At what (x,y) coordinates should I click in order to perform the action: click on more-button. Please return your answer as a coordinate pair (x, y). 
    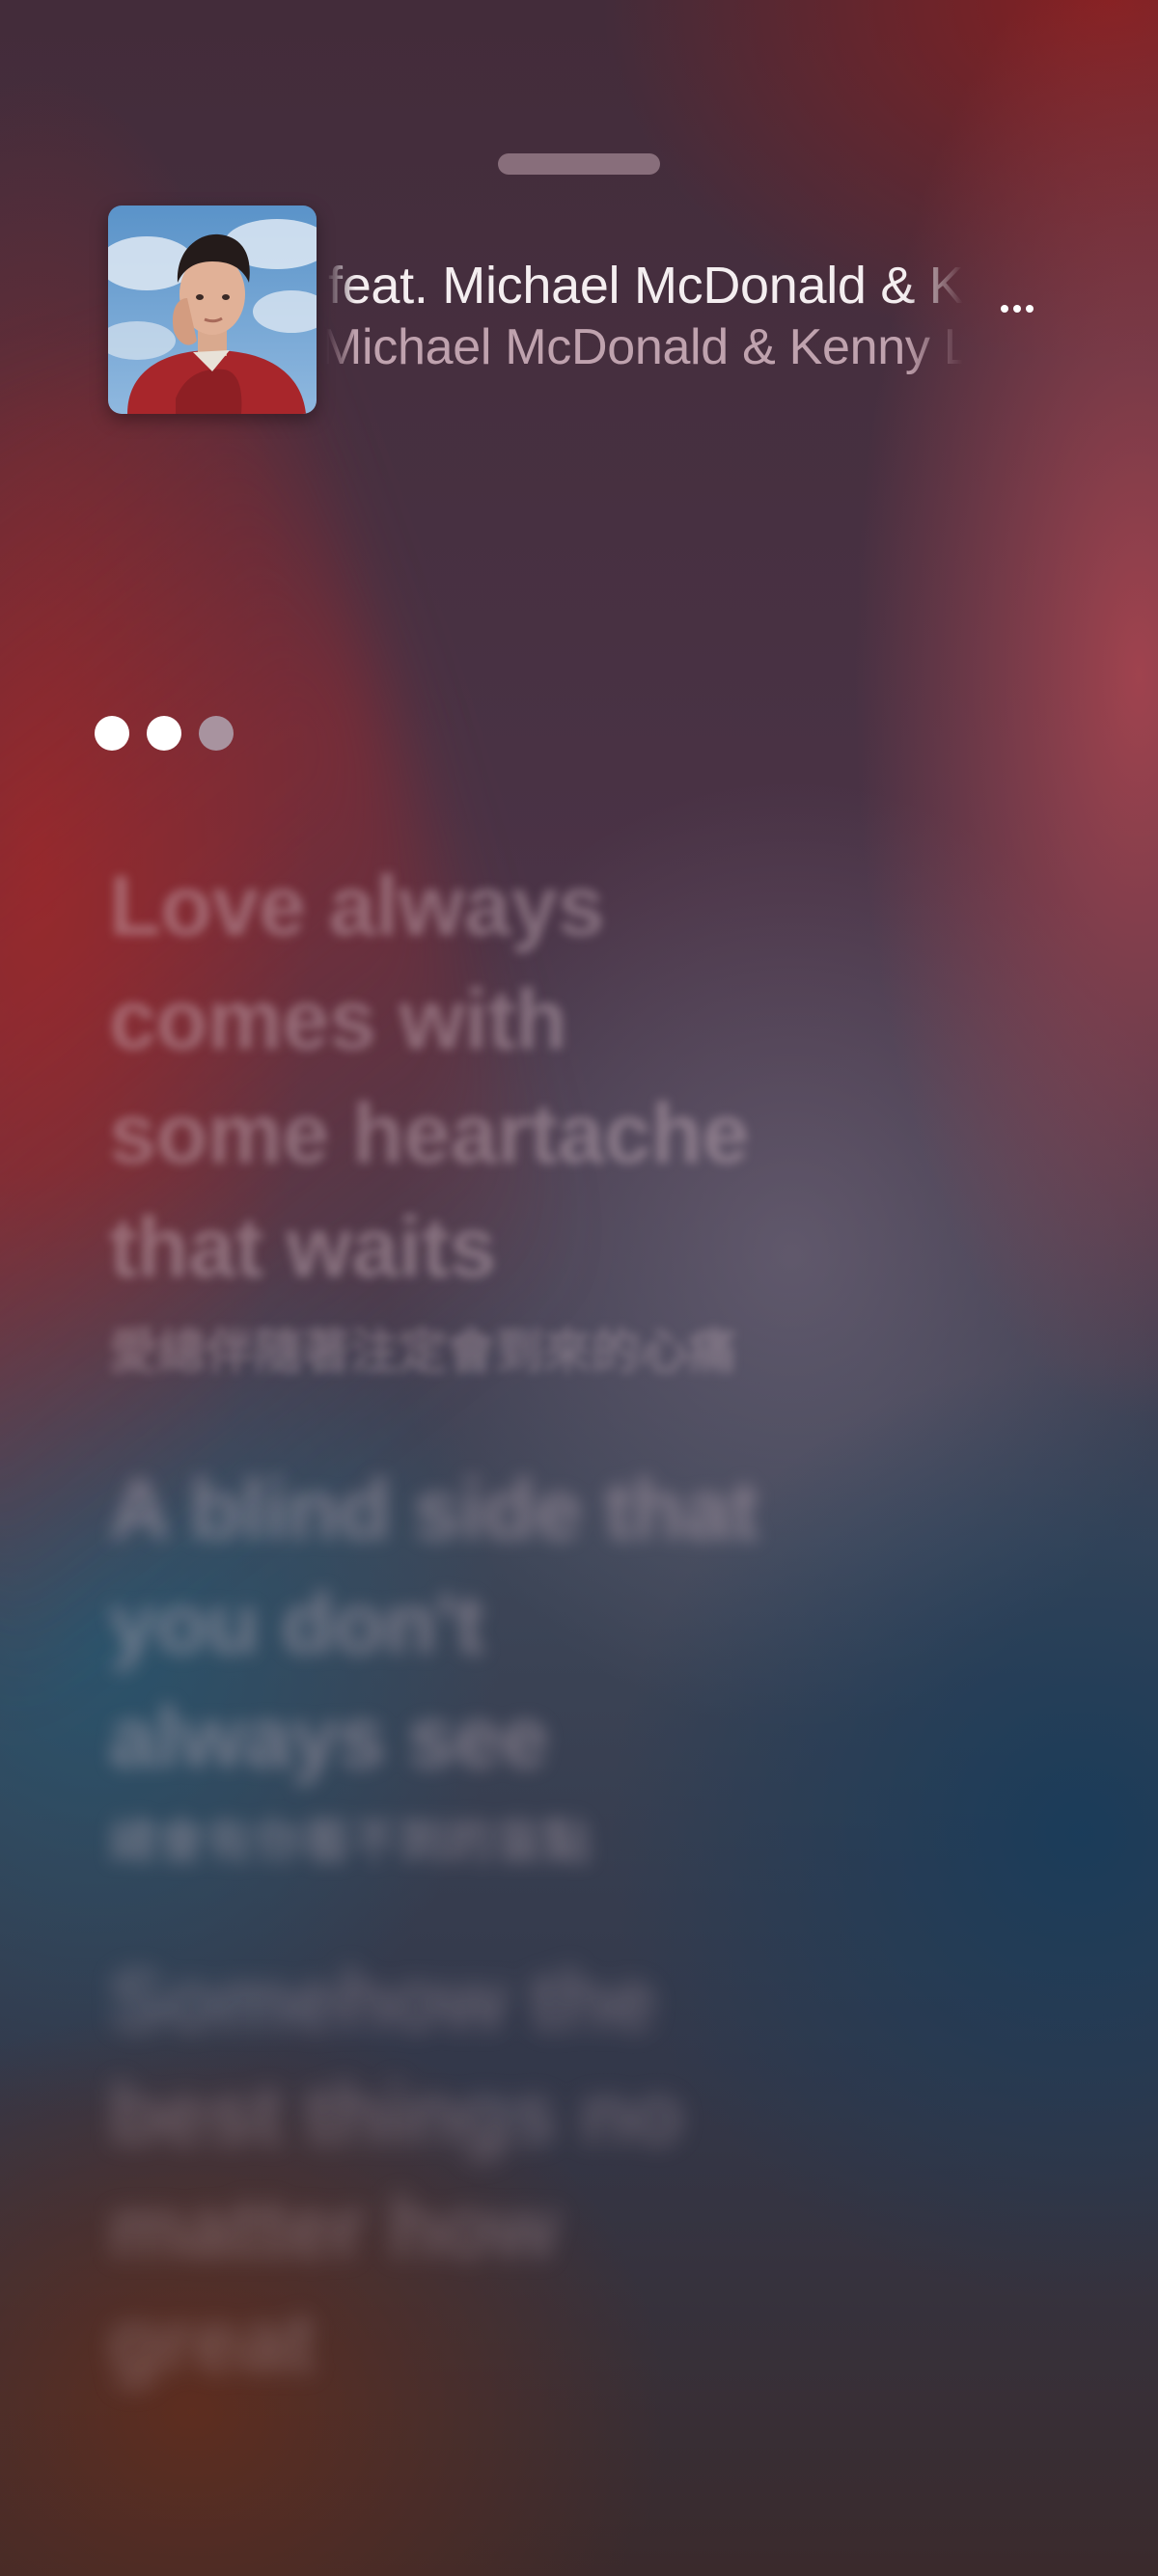
    Looking at the image, I should click on (1017, 309).